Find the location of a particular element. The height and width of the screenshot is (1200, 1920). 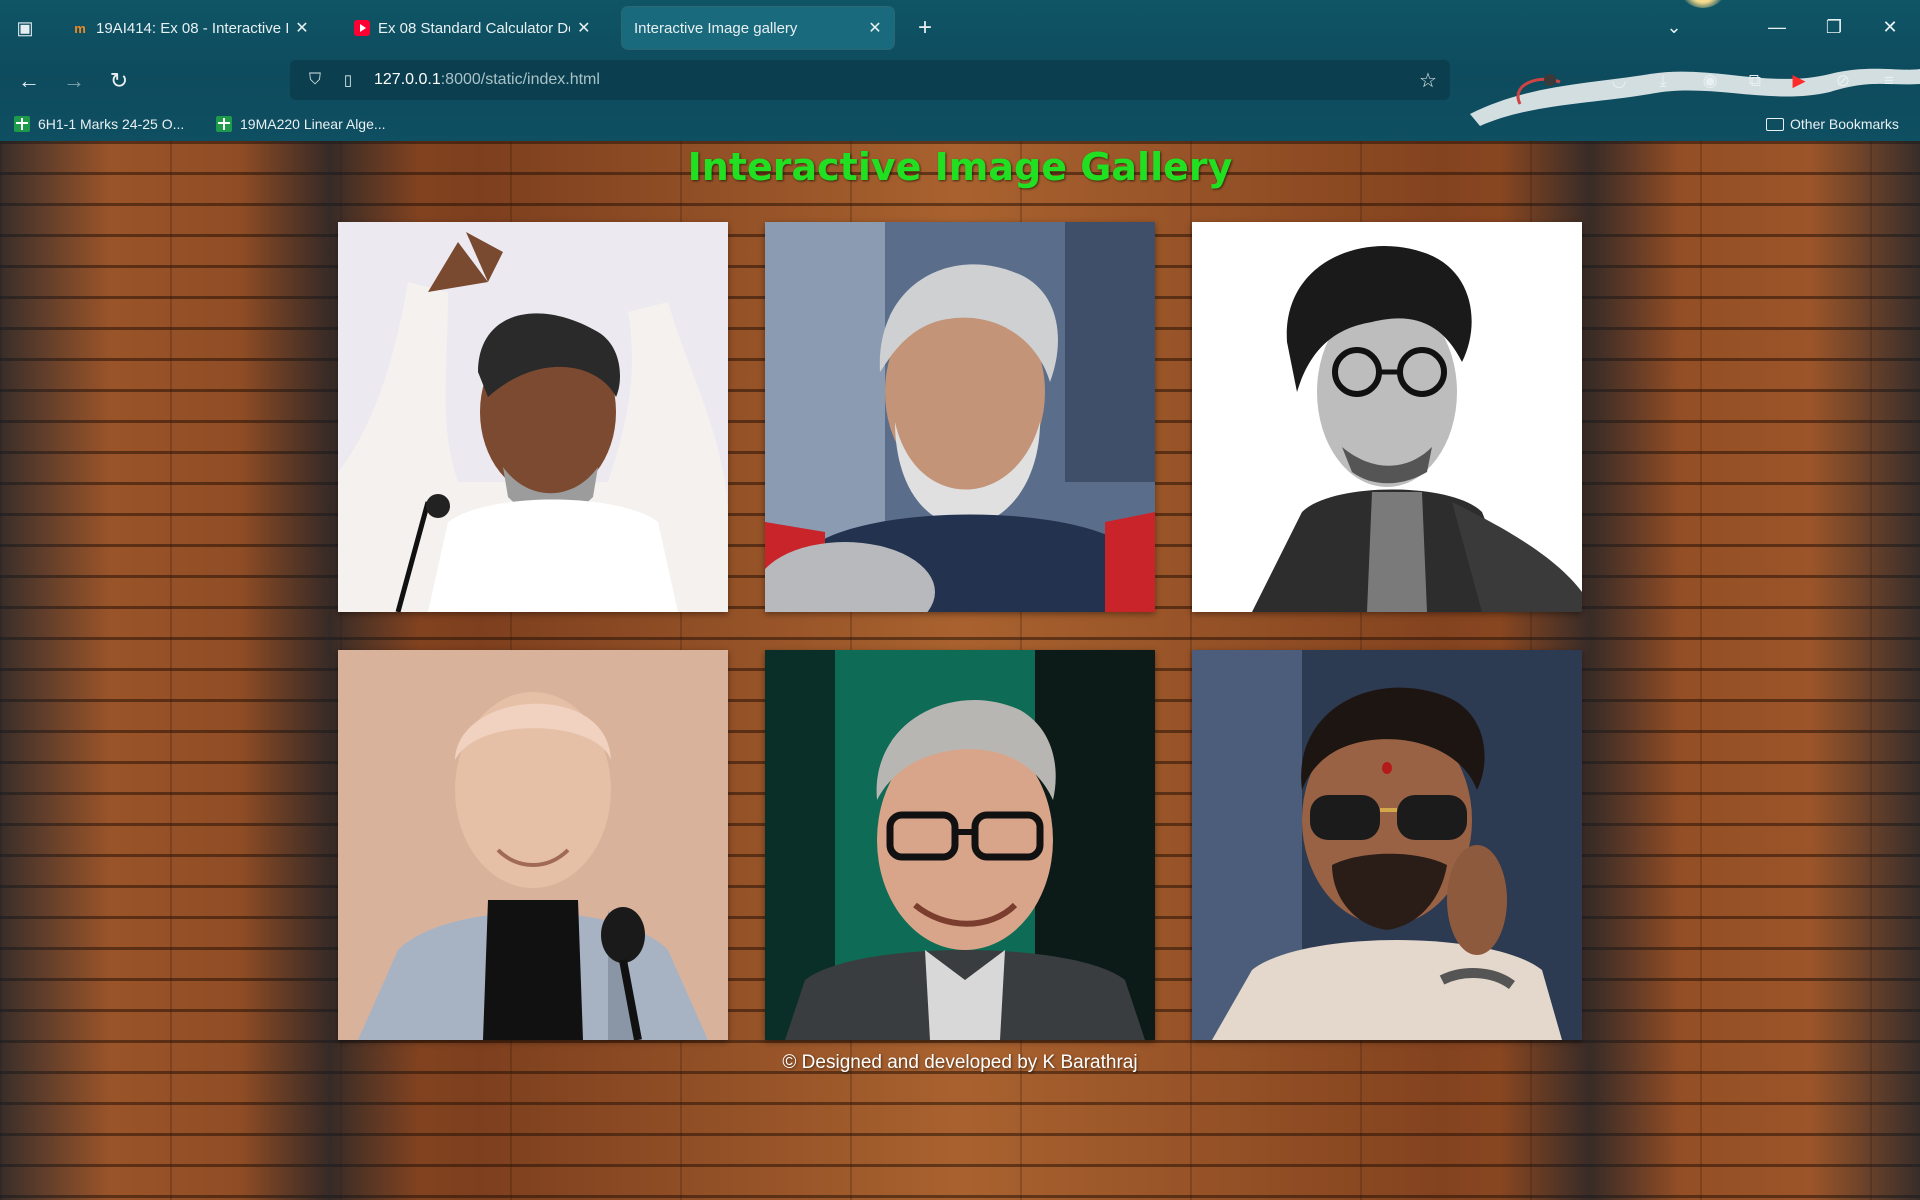

other-bookmarks: Other Bookmarks is located at coordinates (1832, 124).